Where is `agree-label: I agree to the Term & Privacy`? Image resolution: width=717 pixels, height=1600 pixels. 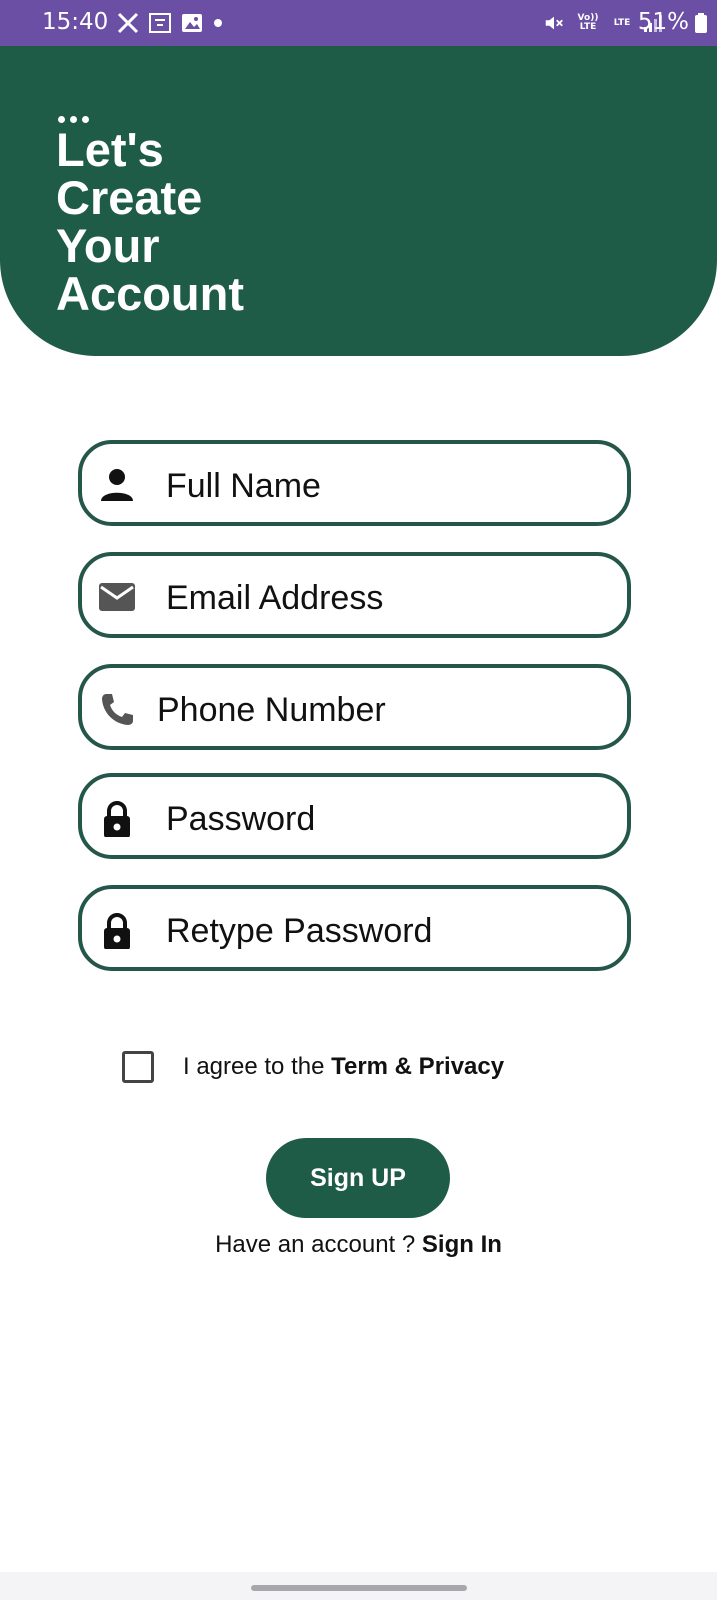
agree-label: I agree to the Term & Privacy is located at coordinates (343, 1067).